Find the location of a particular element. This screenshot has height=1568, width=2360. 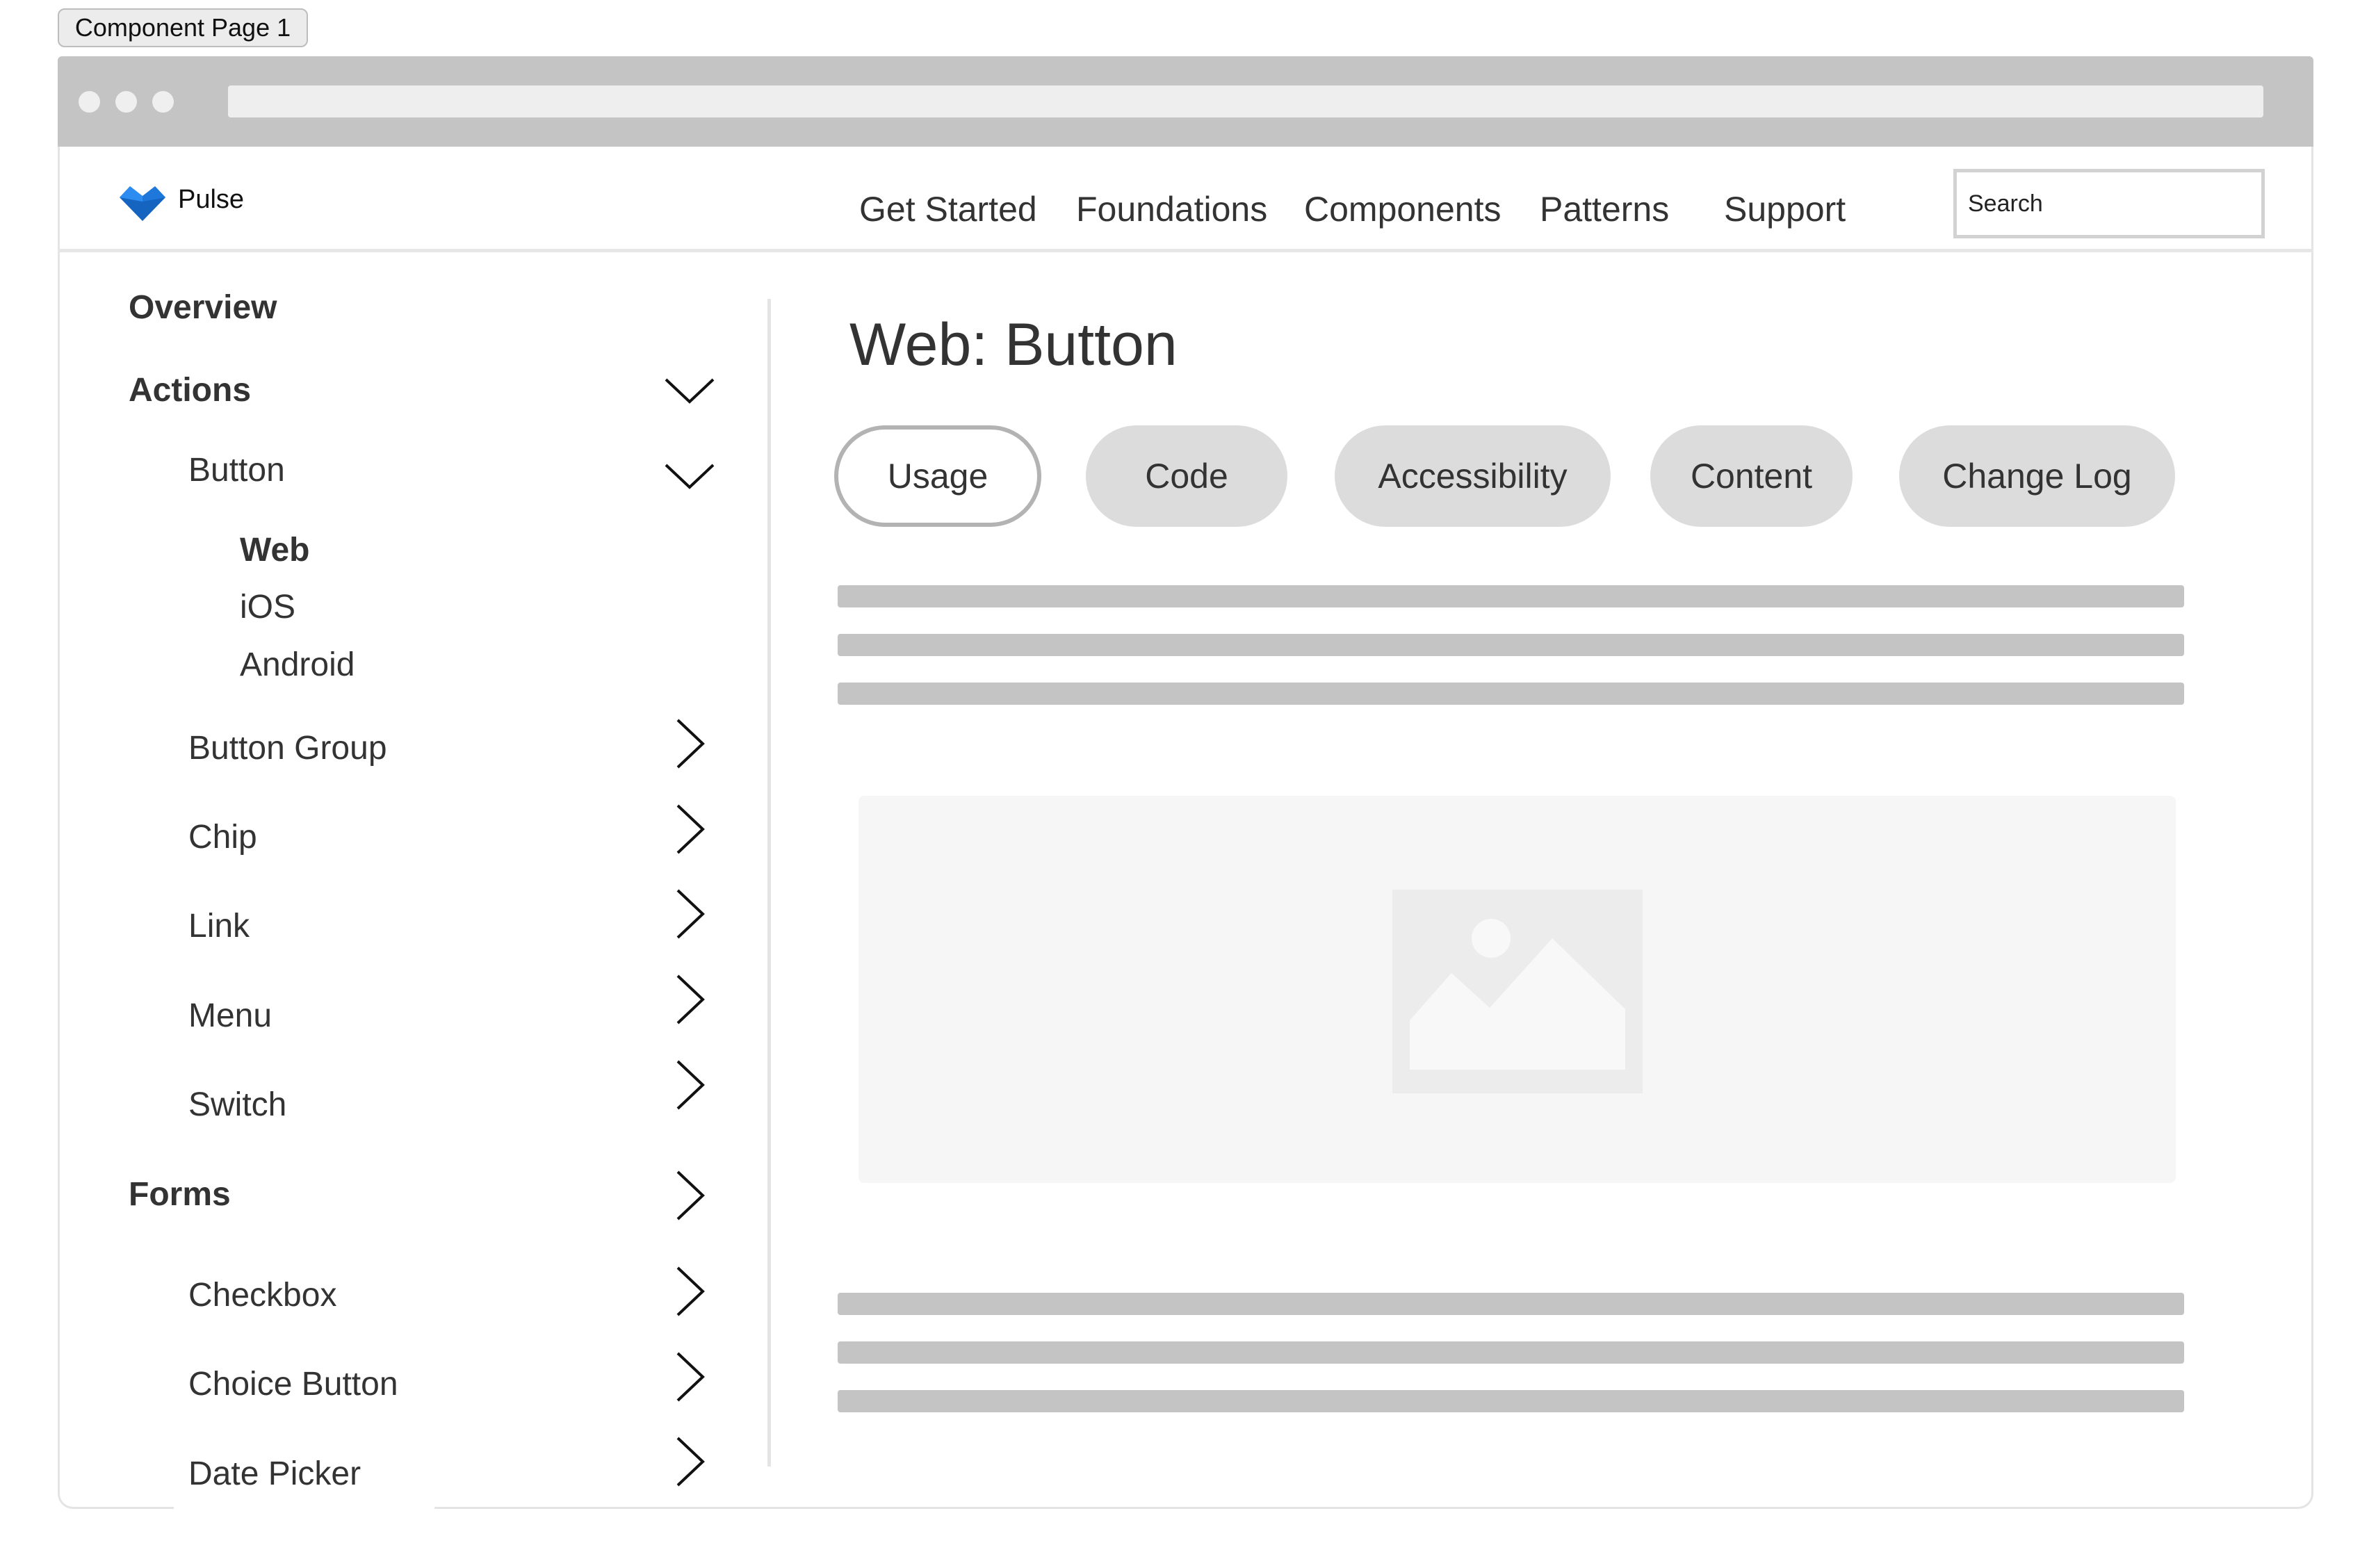

sidebar-item-switch: Switch is located at coordinates (237, 1105).